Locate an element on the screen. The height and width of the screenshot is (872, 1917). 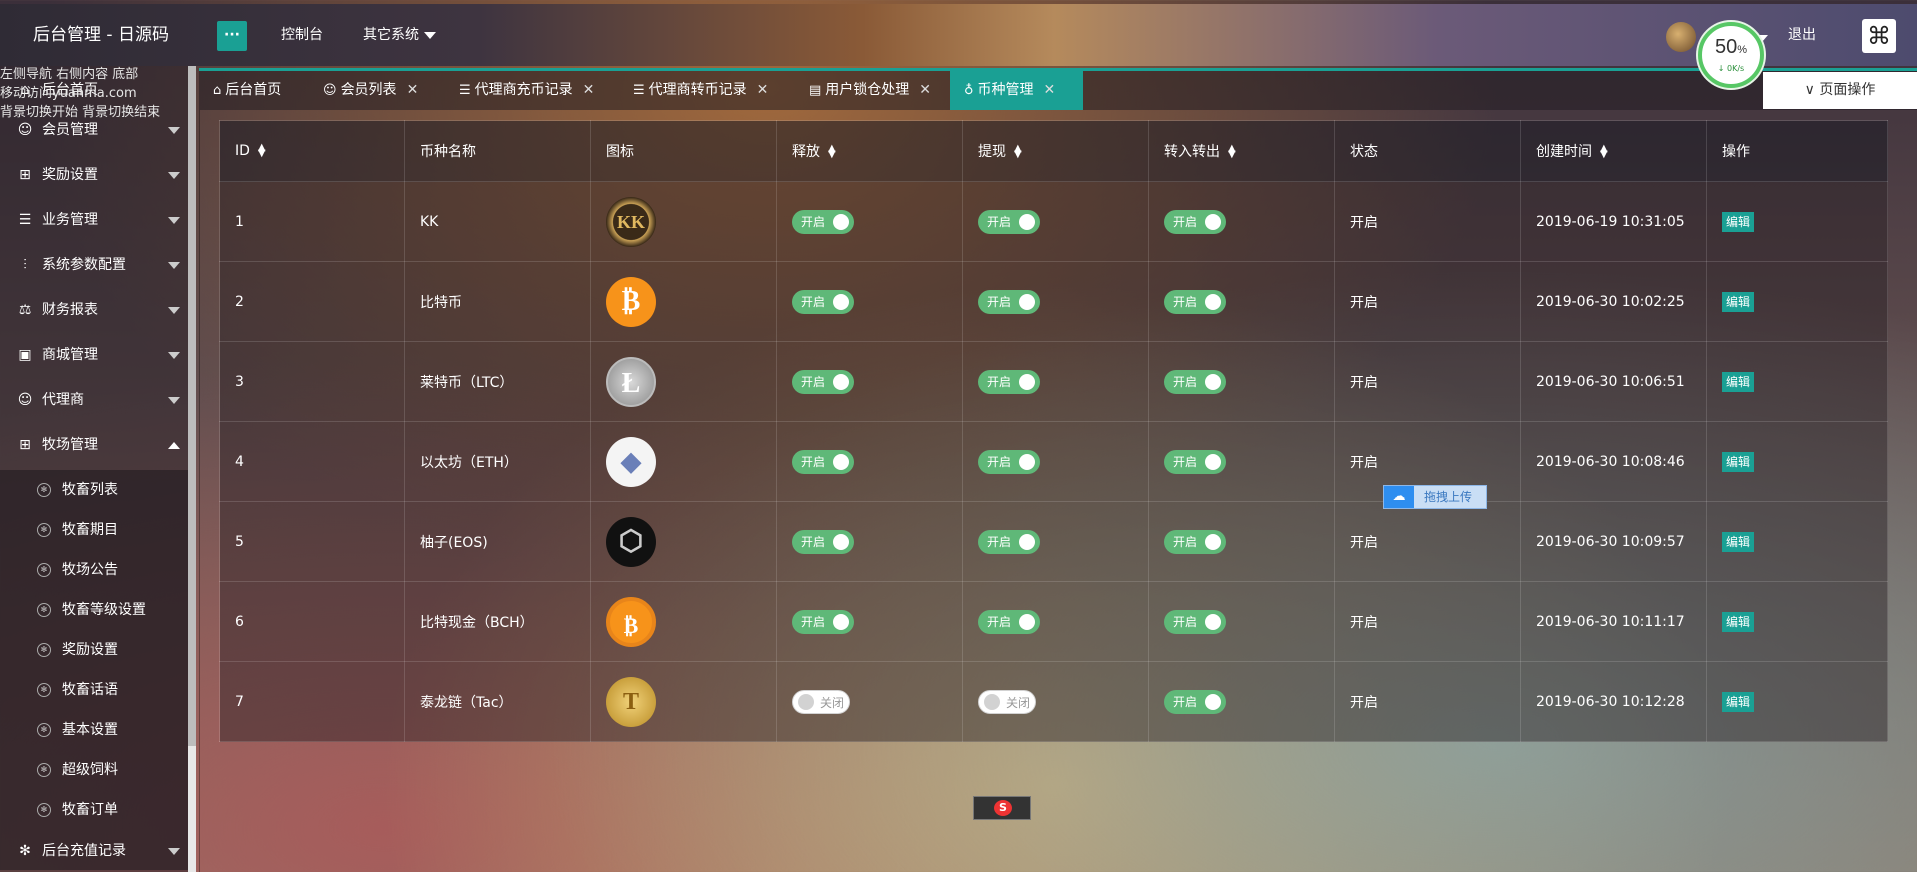
column-header-withdraw: 提现 ▲ ▼ is located at coordinates (1055, 151).